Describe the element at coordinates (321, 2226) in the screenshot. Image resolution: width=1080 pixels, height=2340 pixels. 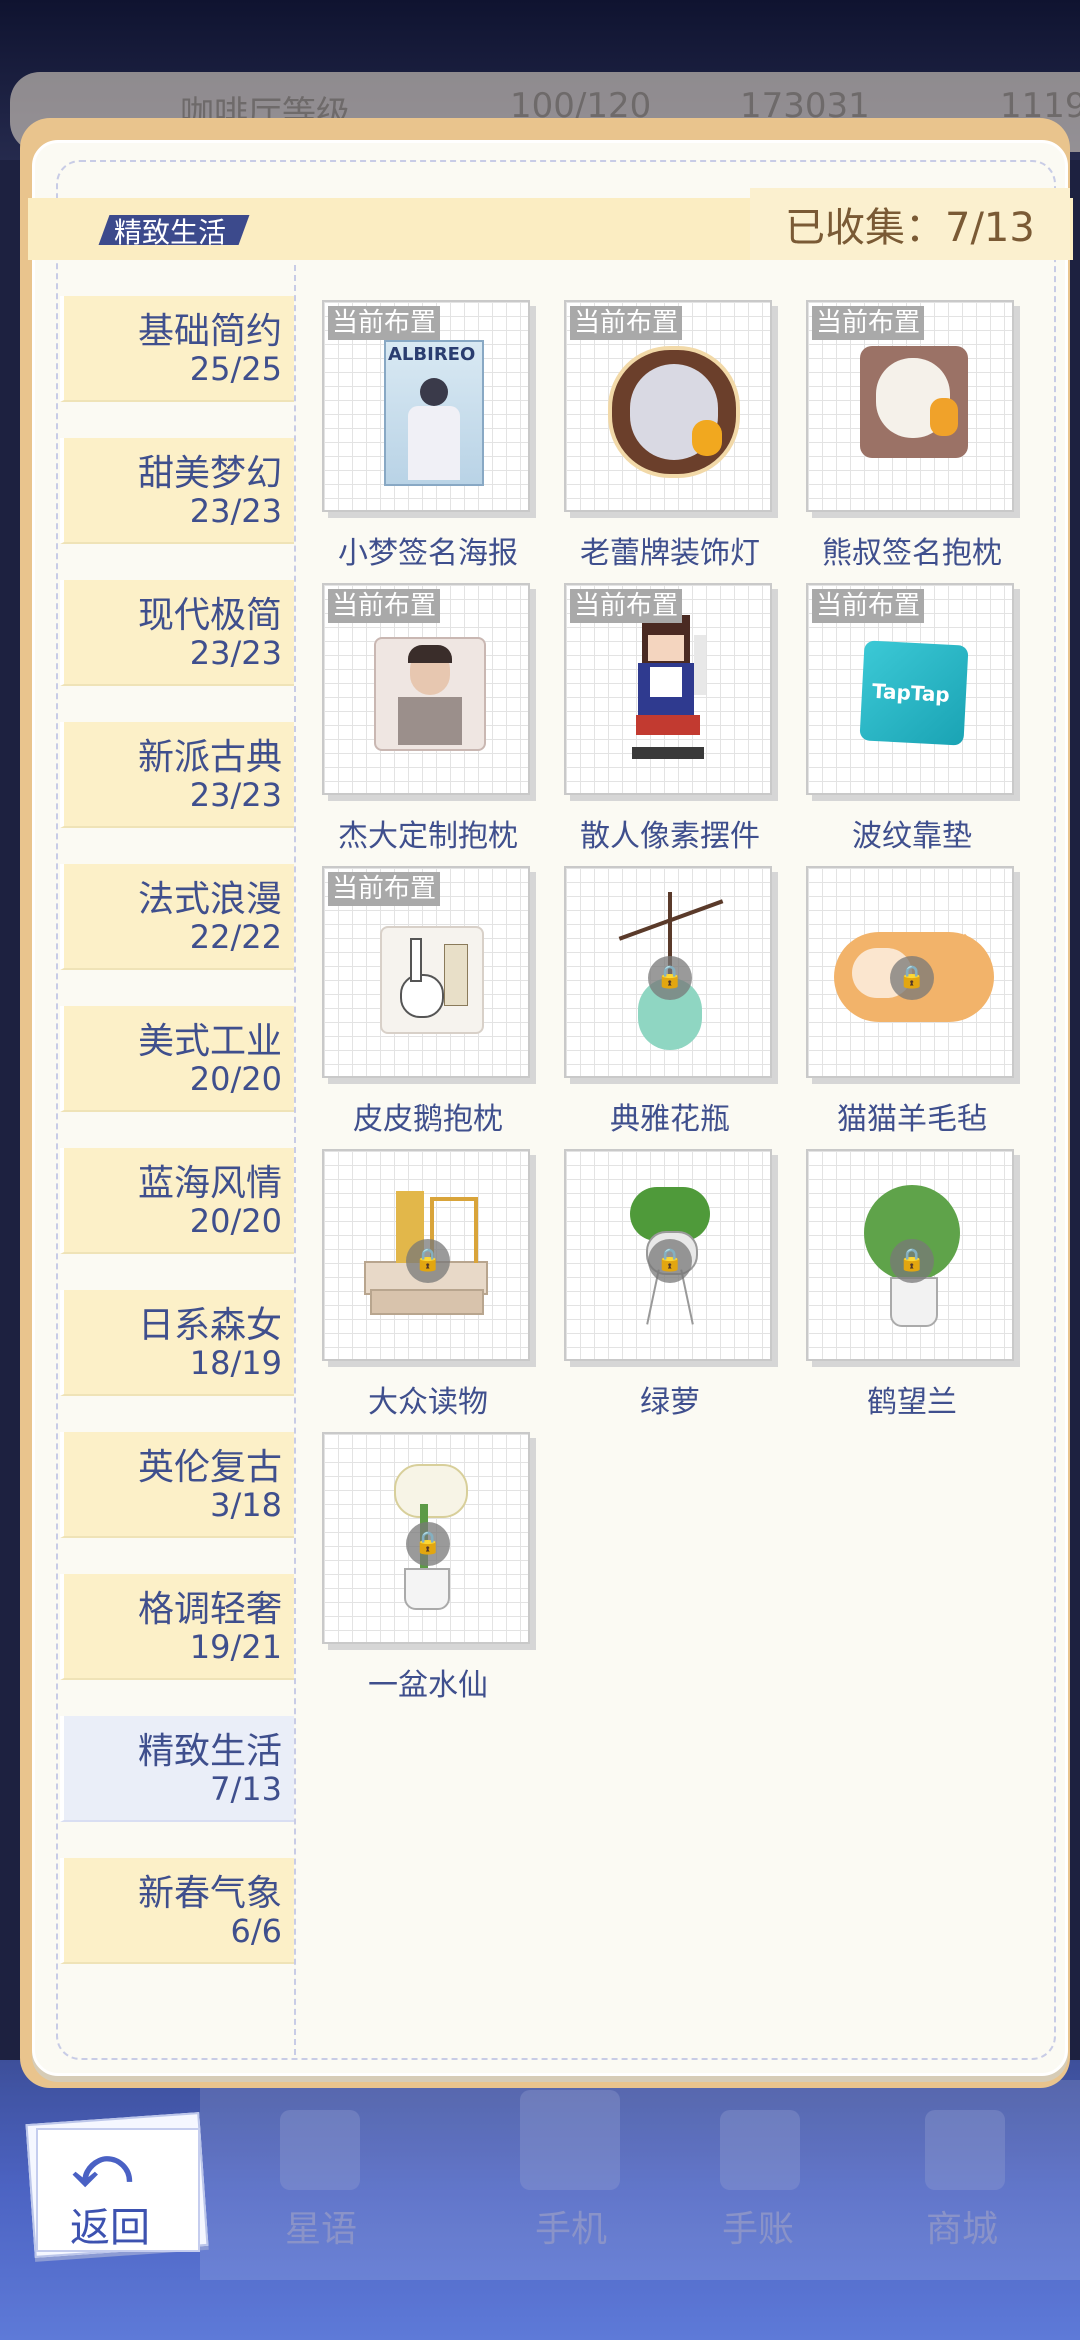
I see `nav-star-talk: 星语` at that location.